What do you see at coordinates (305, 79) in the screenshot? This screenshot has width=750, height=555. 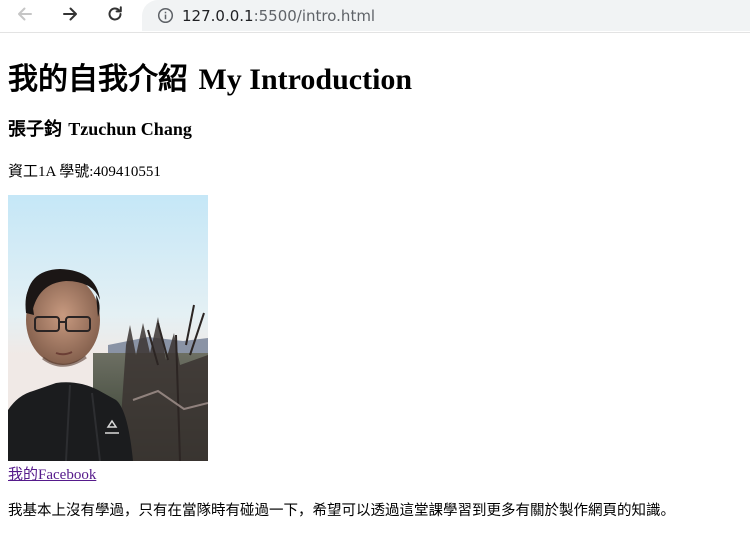 I see `title-latin: My Introduction` at bounding box center [305, 79].